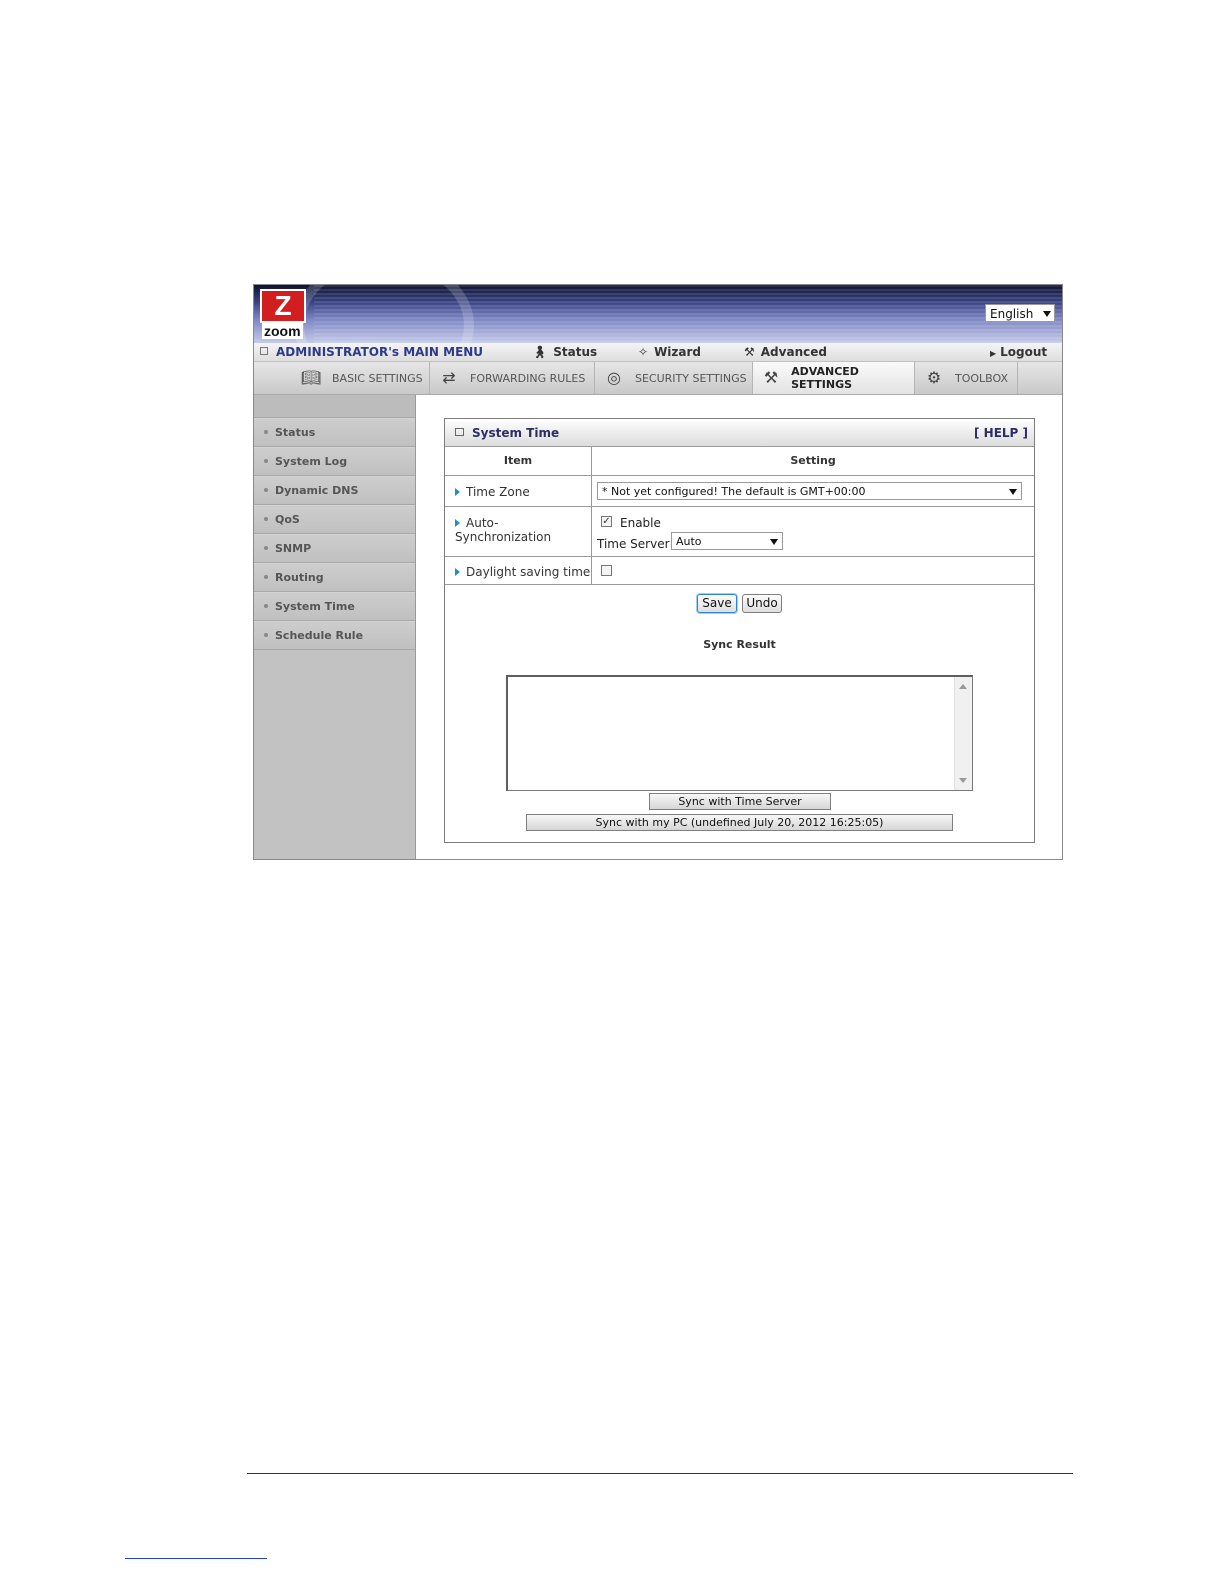 The width and height of the screenshot is (1224, 1584). I want to click on item-cell: Daylight saving time, so click(518, 570).